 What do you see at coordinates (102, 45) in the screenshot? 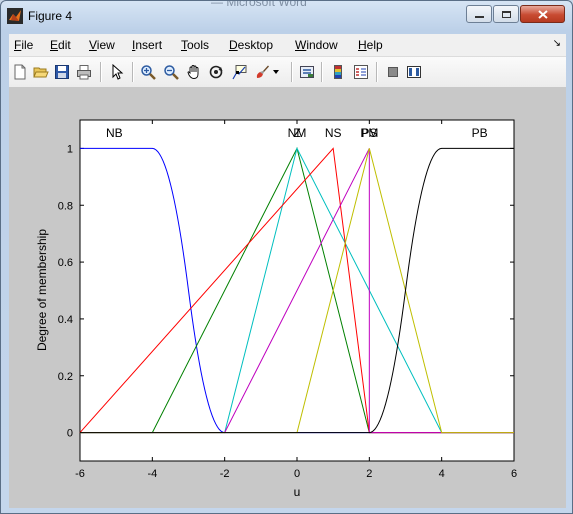
I see `menu-view: View` at bounding box center [102, 45].